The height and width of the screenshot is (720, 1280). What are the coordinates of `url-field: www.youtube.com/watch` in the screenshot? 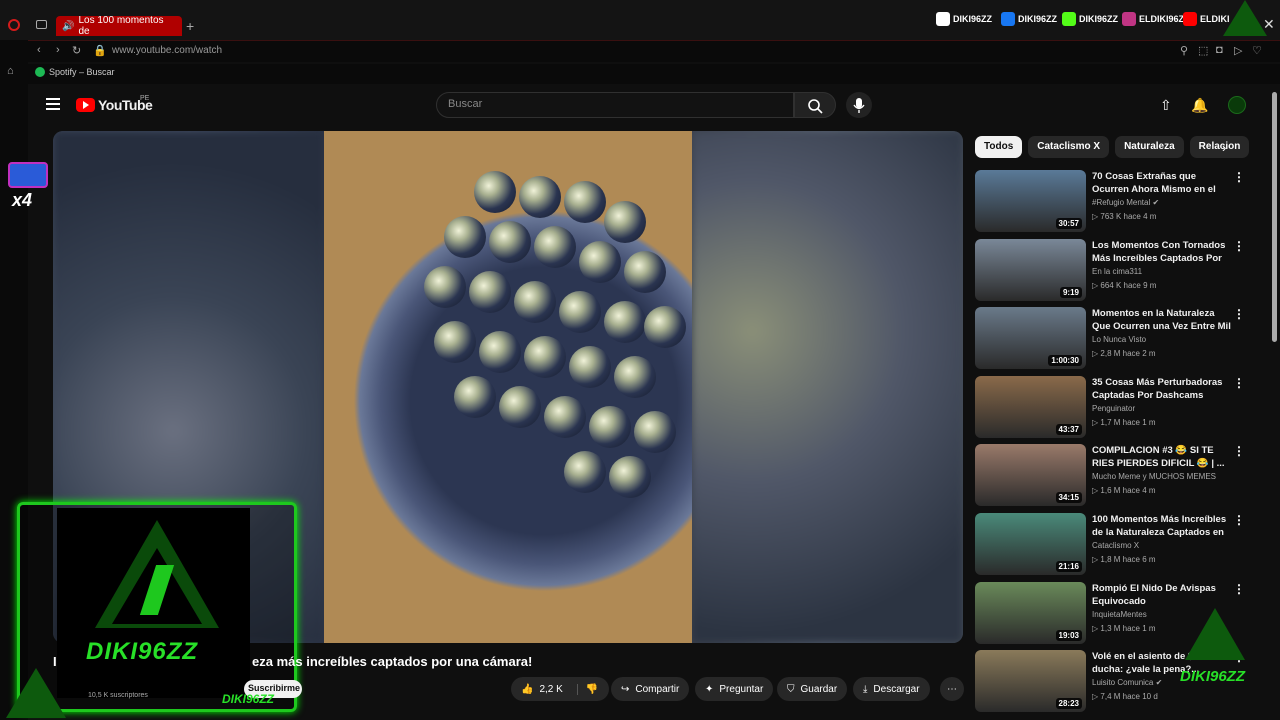 It's located at (167, 50).